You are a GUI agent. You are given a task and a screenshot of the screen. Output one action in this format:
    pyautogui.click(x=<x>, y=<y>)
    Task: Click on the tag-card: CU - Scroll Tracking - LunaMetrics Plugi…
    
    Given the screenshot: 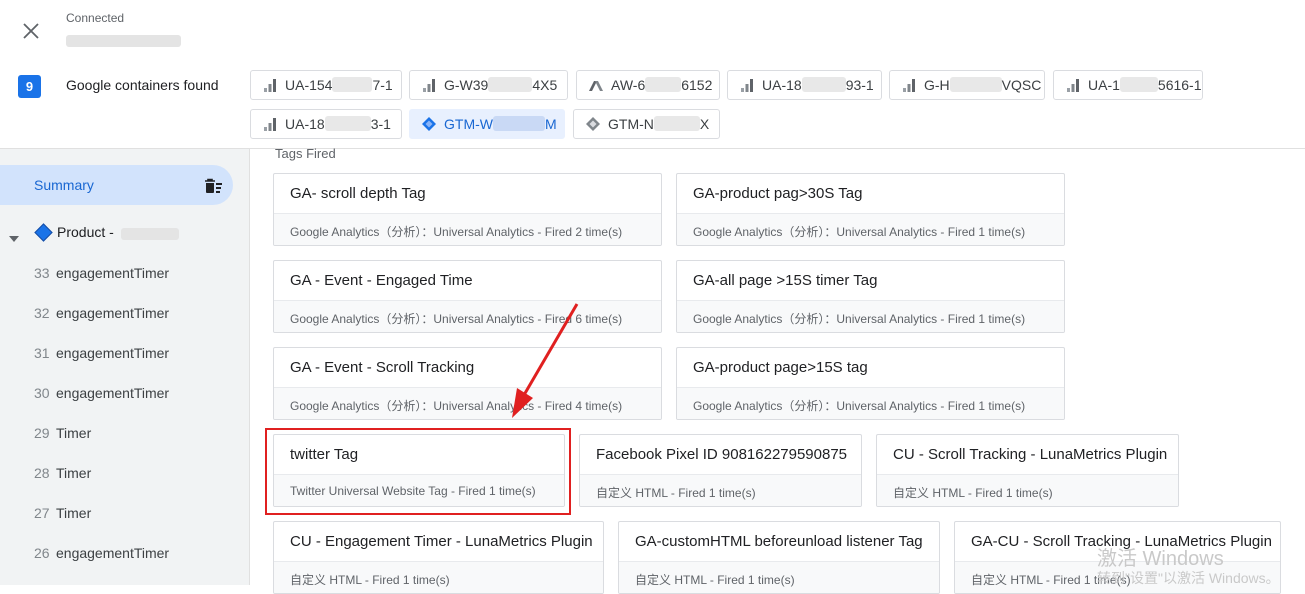 What is the action you would take?
    pyautogui.click(x=1027, y=470)
    